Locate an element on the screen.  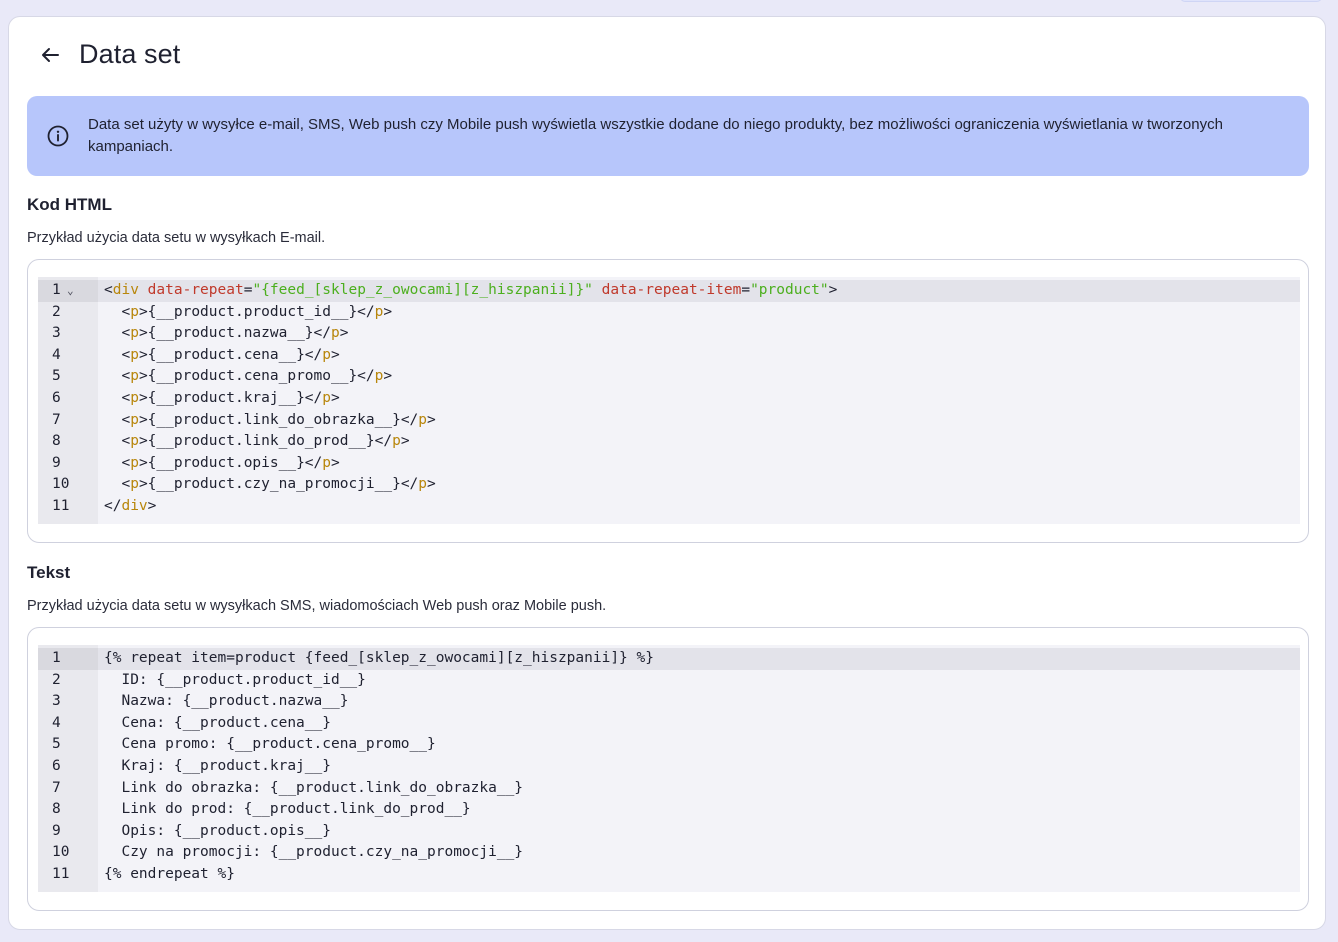
line-number-gutter: 1 ⌄ 2 3 4 5 6 7 8 9 10 11 is located at coordinates (68, 400).